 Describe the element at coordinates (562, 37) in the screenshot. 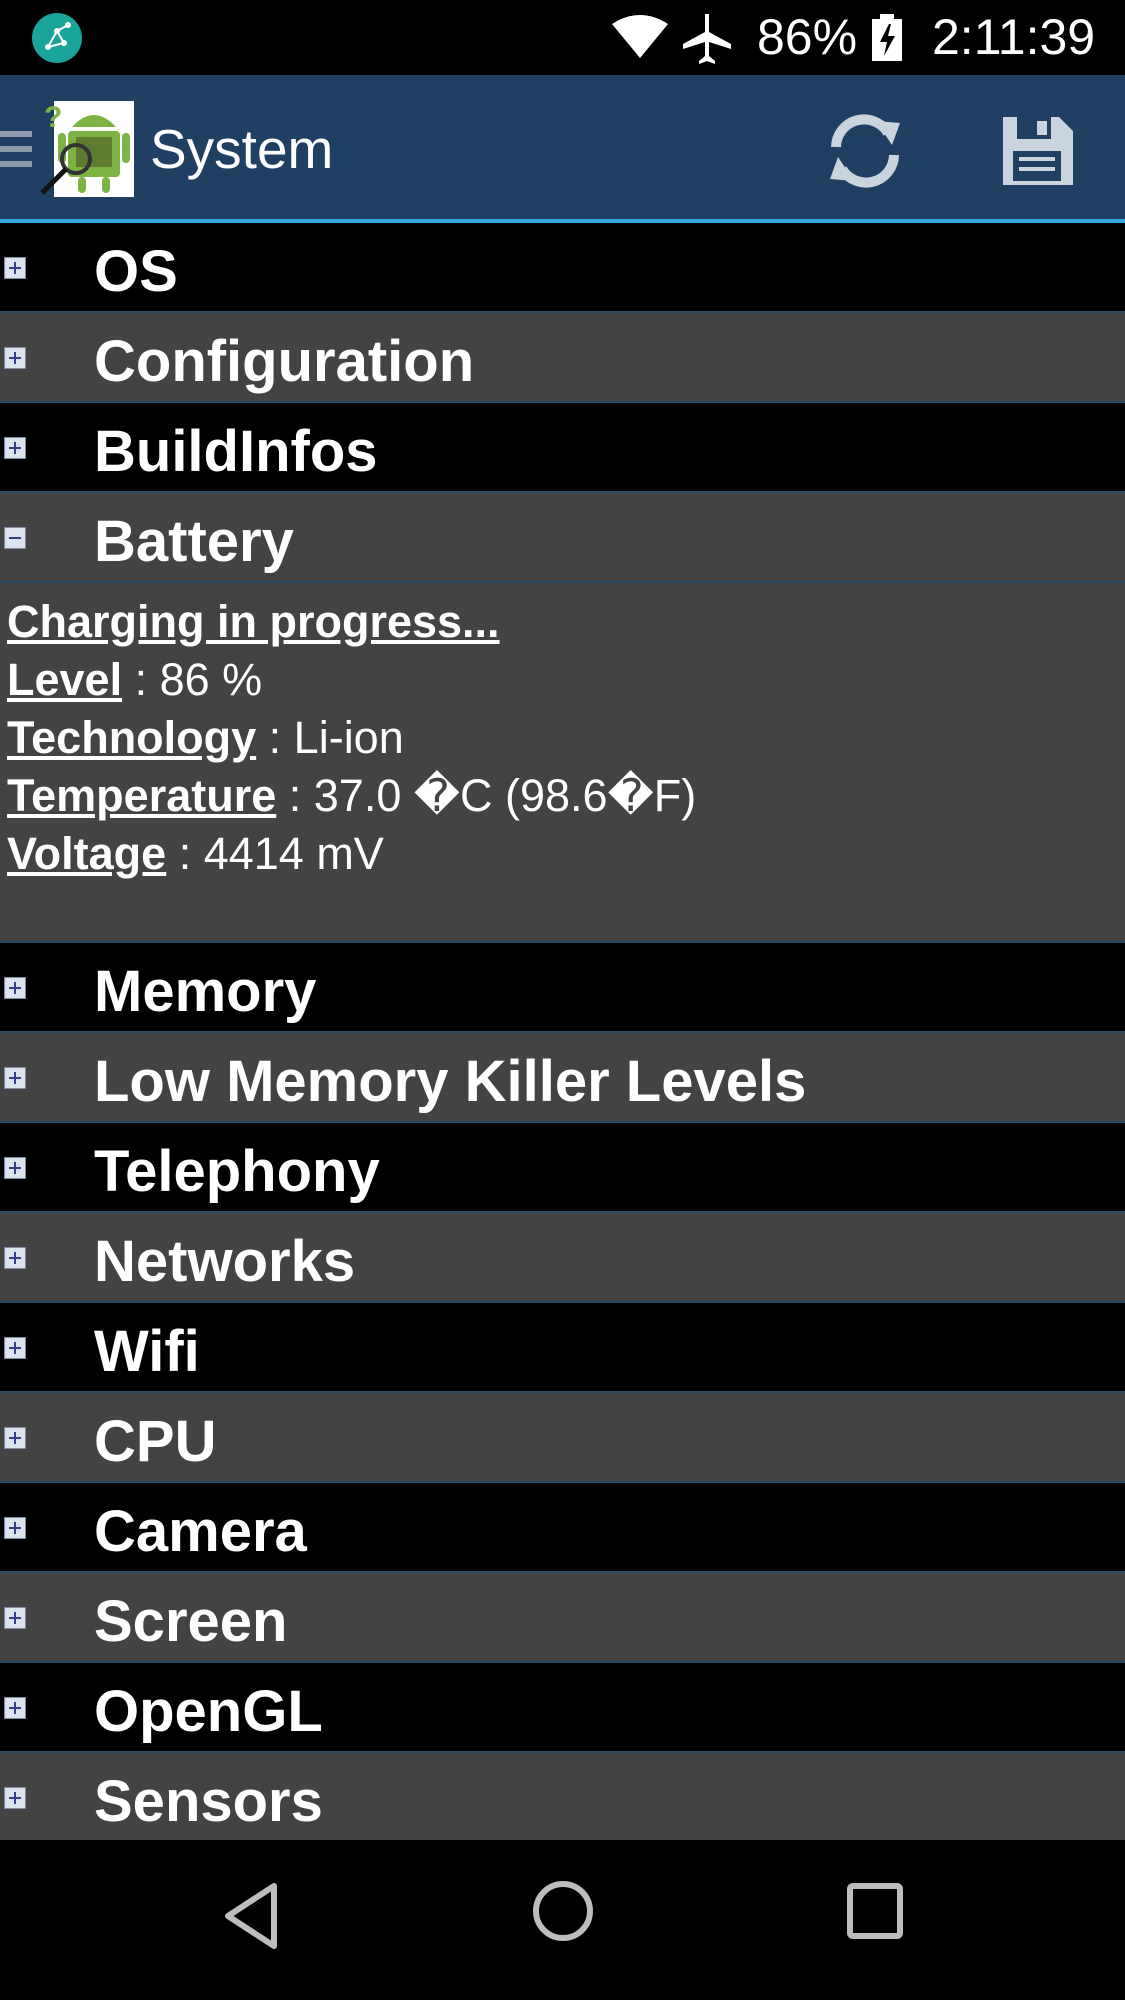

I see `status-bar: 86% 2:11:39` at that location.